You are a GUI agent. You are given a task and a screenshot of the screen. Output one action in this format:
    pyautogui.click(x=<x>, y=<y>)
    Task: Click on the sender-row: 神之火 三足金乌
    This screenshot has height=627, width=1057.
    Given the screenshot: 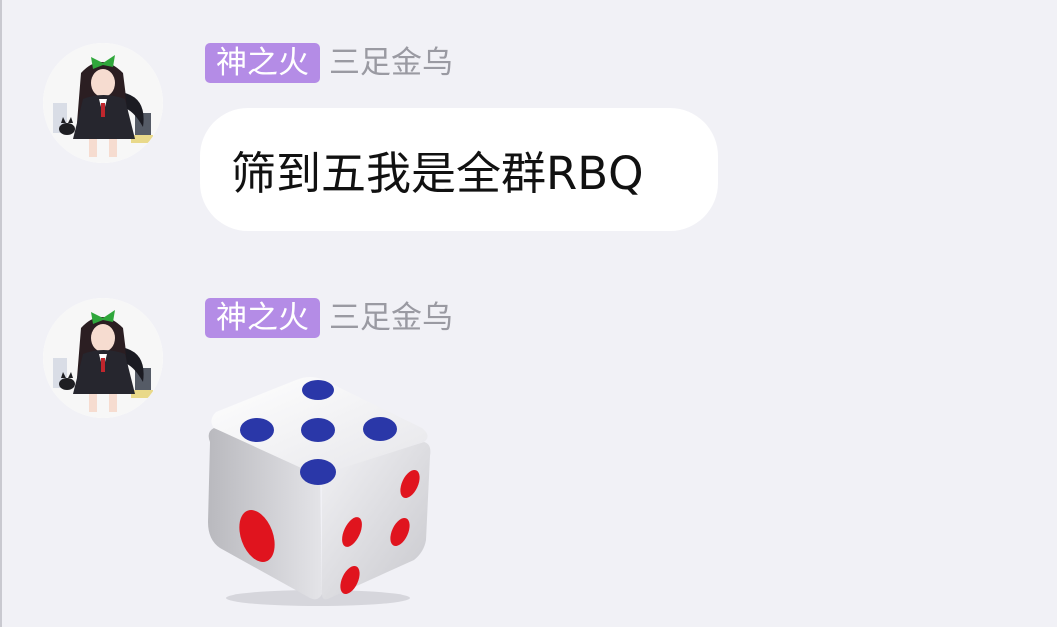 What is the action you would take?
    pyautogui.click(x=329, y=318)
    